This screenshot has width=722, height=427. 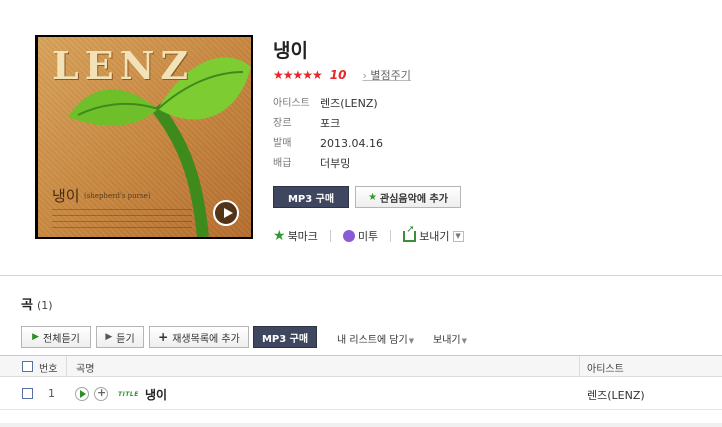 I want to click on buy-mp3-button: MP3 구매, so click(x=311, y=197).